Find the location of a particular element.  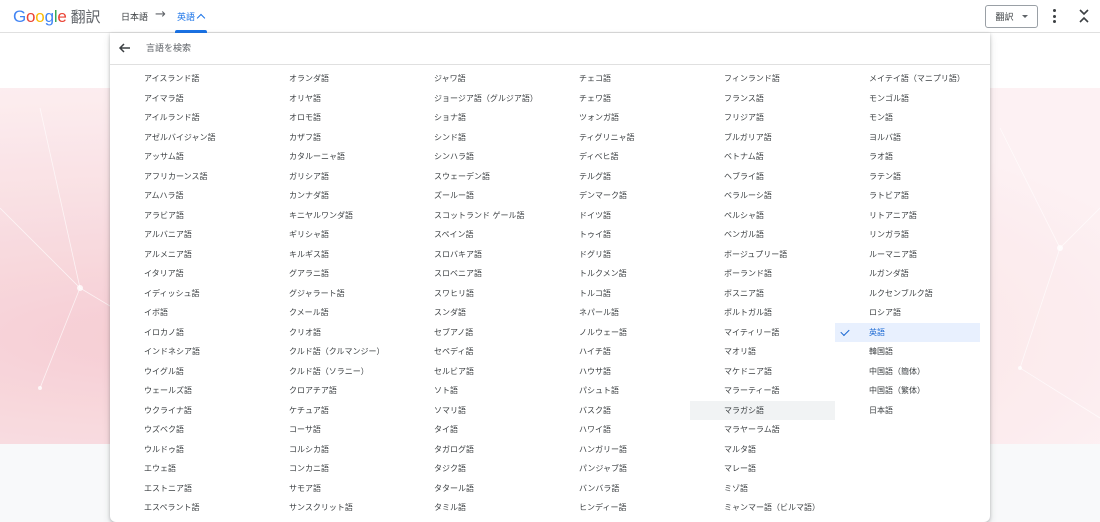

language-option: オランダ語 is located at coordinates (327, 79).